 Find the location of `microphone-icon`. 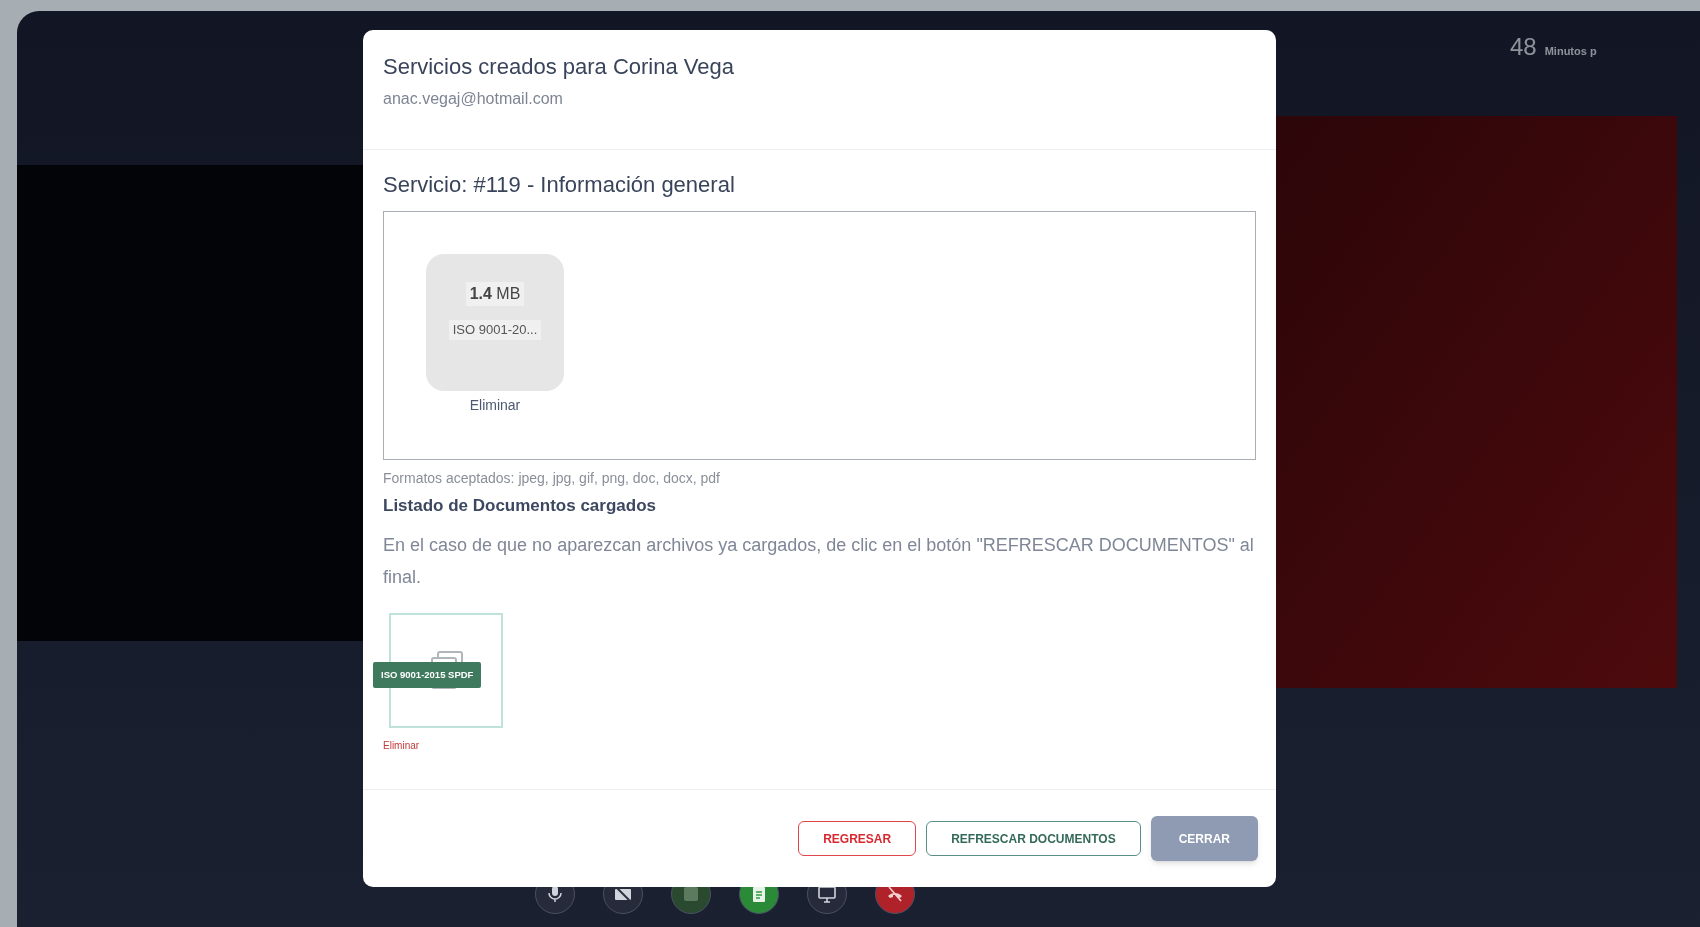

microphone-icon is located at coordinates (555, 894).